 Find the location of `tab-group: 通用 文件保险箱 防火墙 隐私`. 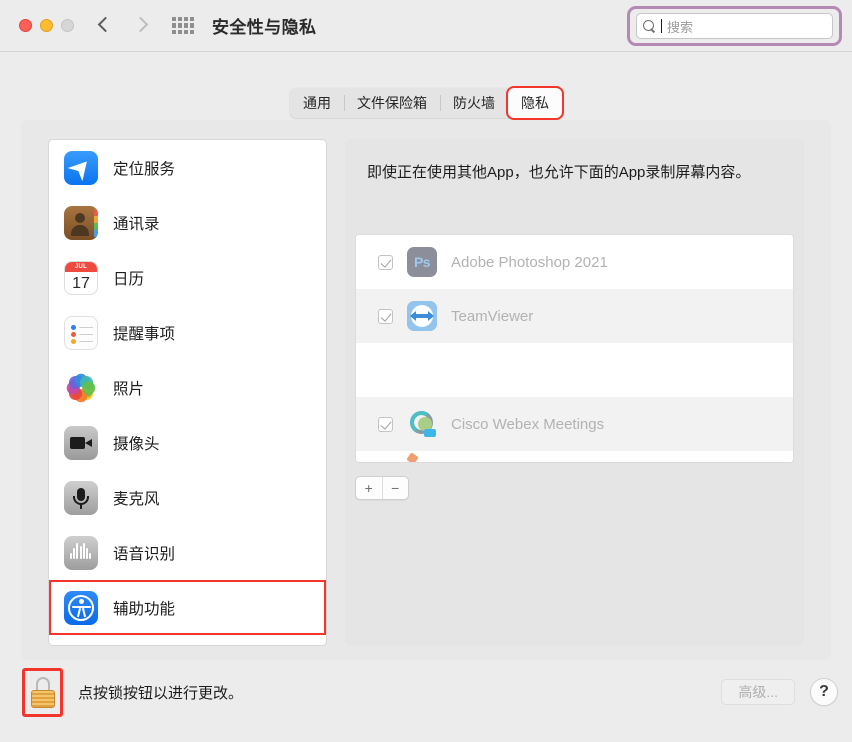

tab-group: 通用 文件保险箱 防火墙 隐私 is located at coordinates (427, 103).